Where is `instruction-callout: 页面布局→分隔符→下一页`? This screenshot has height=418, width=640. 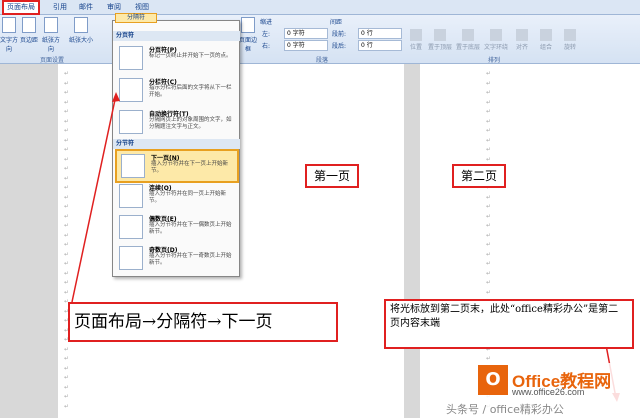 instruction-callout: 页面布局→分隔符→下一页 is located at coordinates (203, 322).